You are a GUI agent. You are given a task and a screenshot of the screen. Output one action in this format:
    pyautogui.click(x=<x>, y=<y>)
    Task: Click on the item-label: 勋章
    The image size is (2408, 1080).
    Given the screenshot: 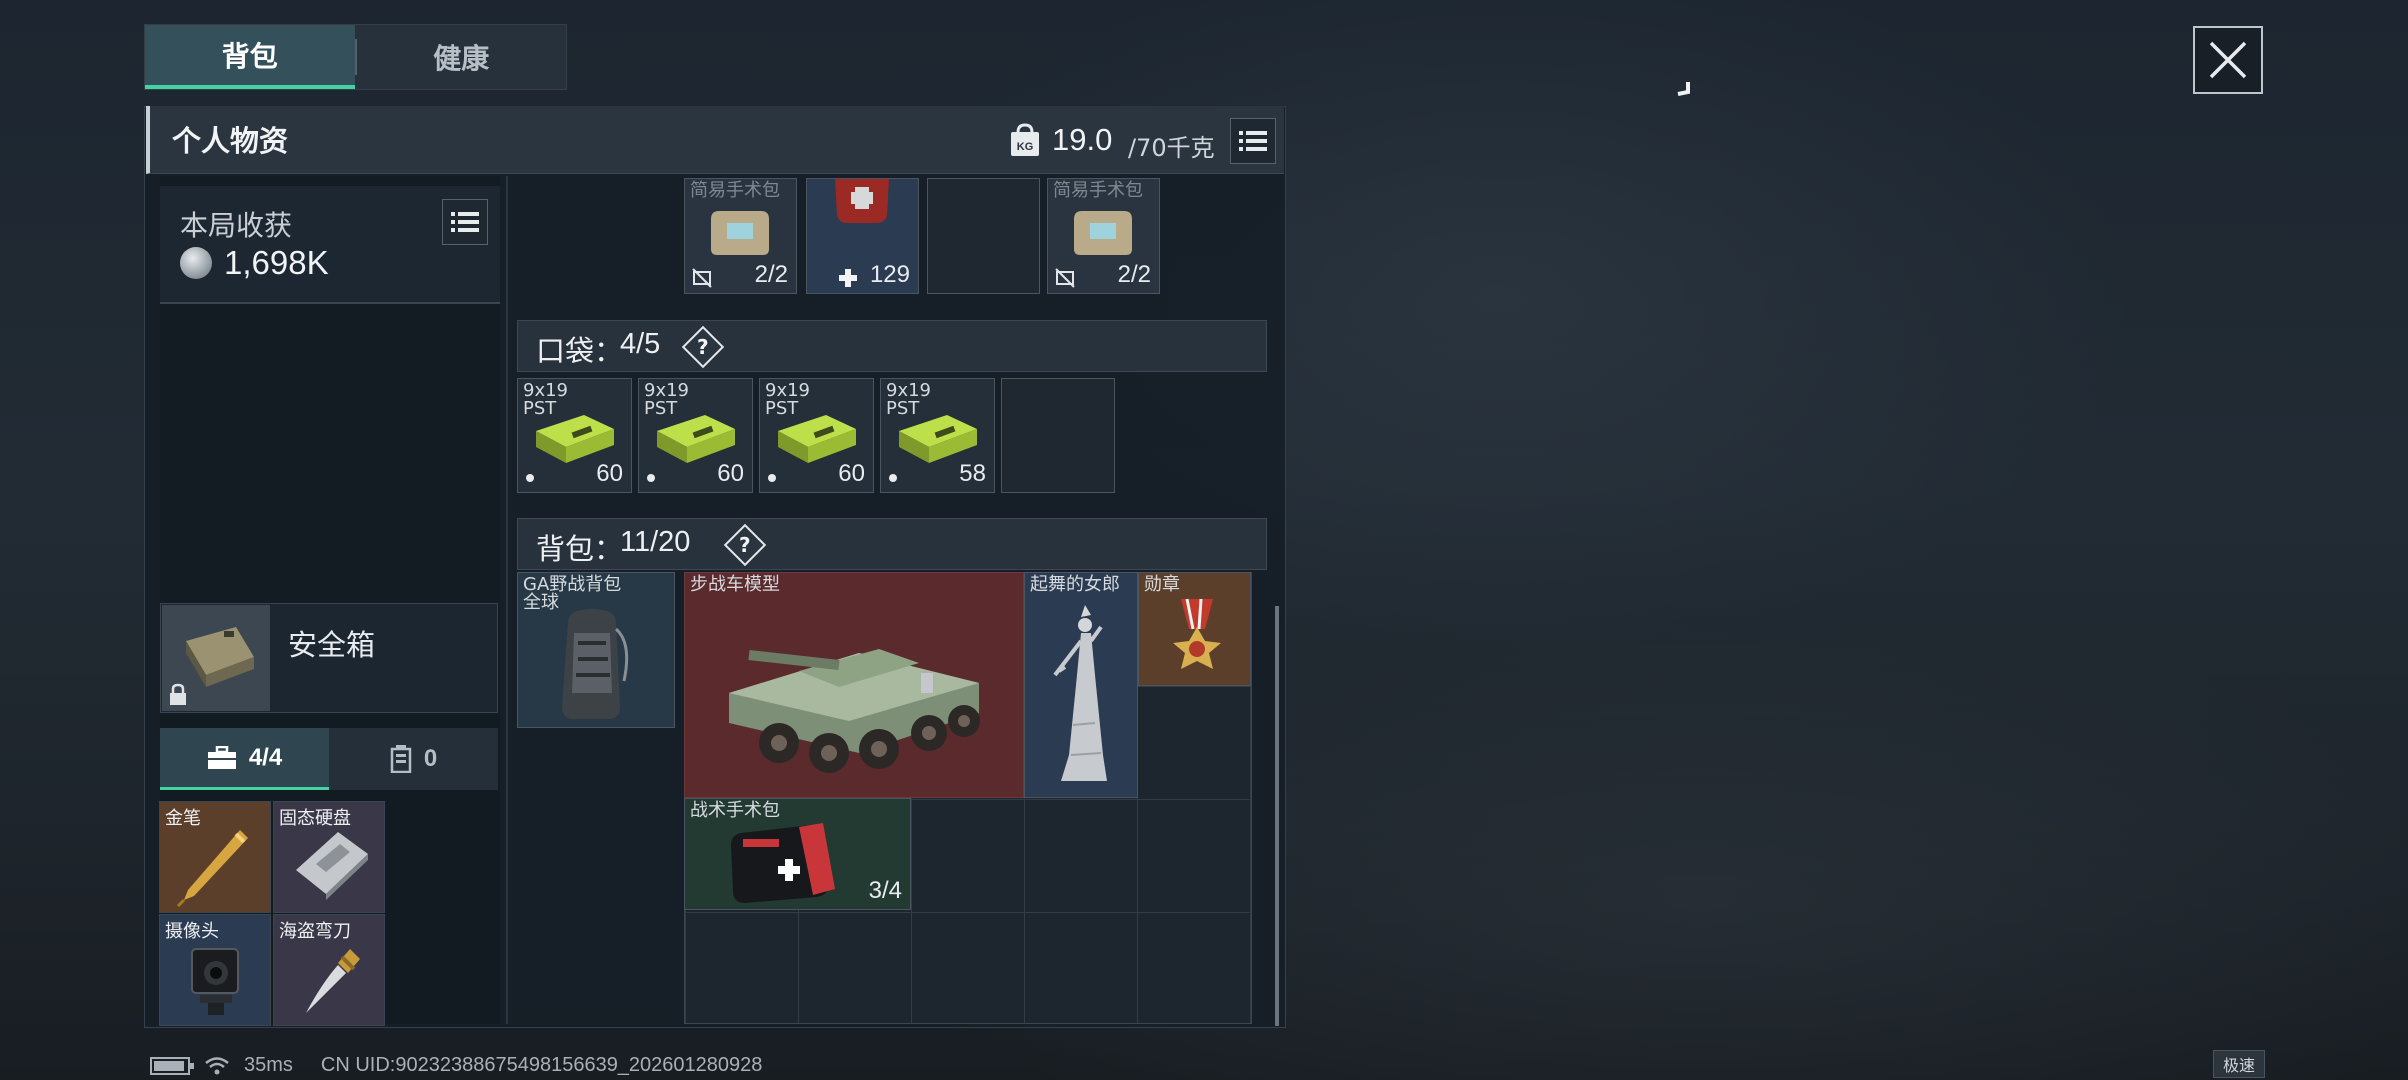 What is the action you would take?
    pyautogui.click(x=1162, y=584)
    